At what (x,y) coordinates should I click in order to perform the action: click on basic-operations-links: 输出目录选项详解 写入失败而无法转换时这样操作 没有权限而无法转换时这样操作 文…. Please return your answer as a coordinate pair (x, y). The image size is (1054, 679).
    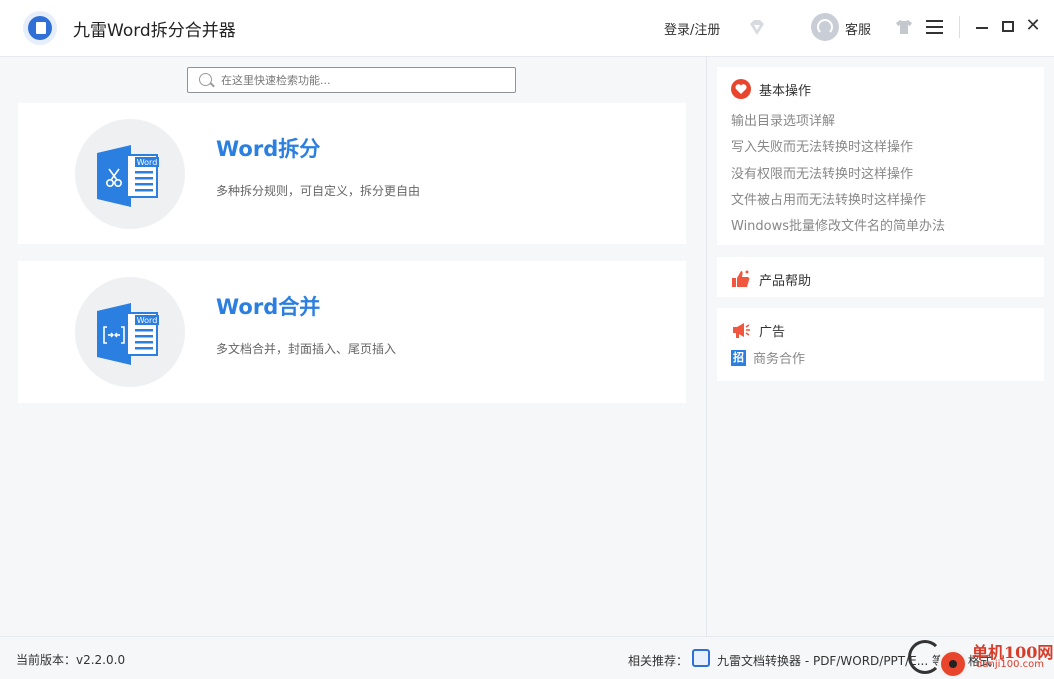
    Looking at the image, I should click on (838, 177).